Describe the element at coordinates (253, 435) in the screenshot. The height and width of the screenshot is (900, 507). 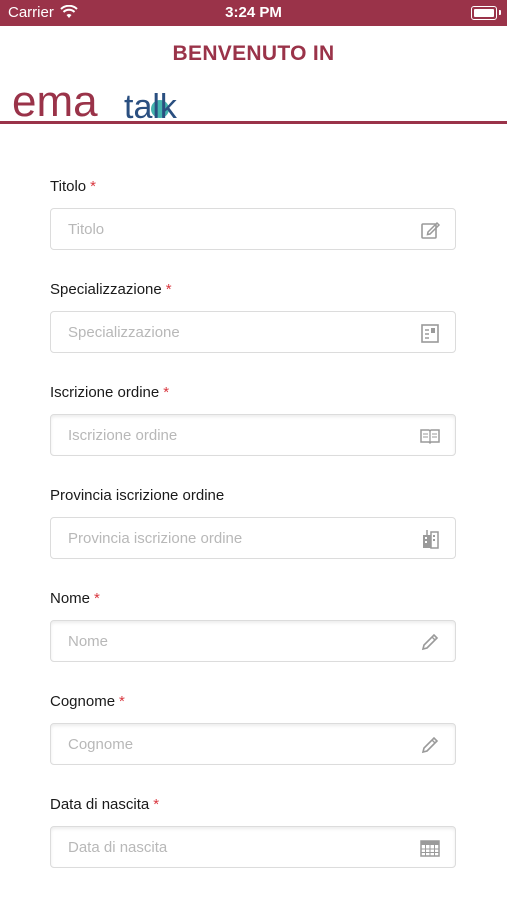
I see `iscrizione-ordine-input: Iscrizione ordine` at that location.